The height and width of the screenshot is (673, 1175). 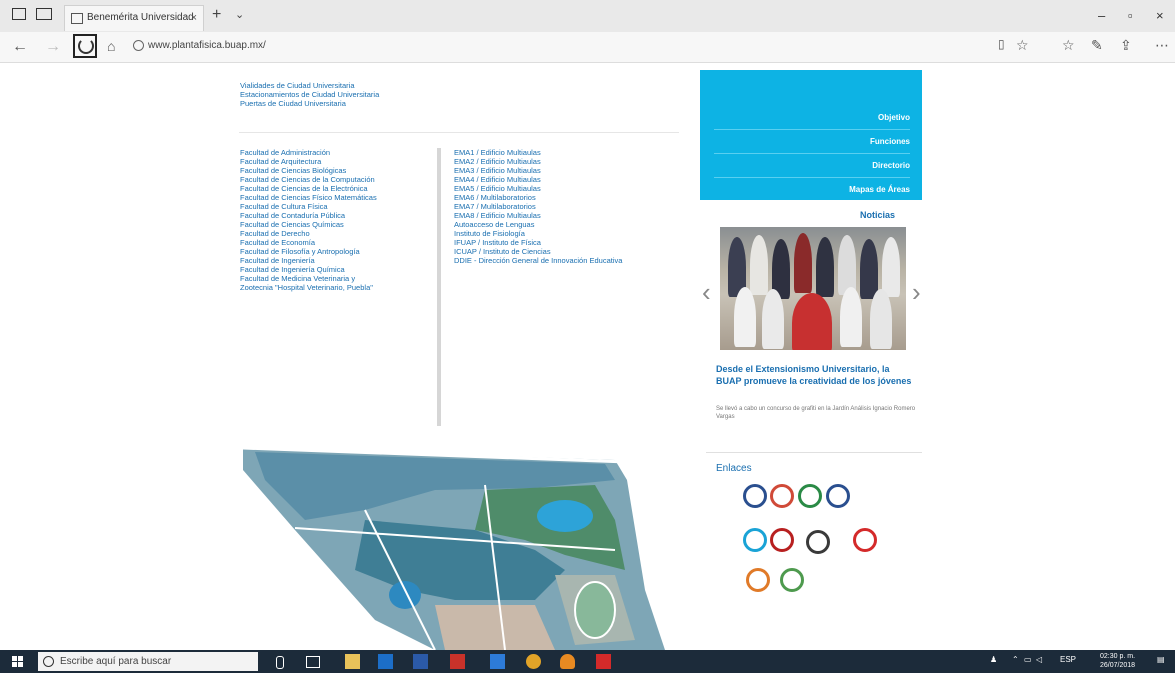 I want to click on links-heading: Enlaces, so click(x=734, y=468).